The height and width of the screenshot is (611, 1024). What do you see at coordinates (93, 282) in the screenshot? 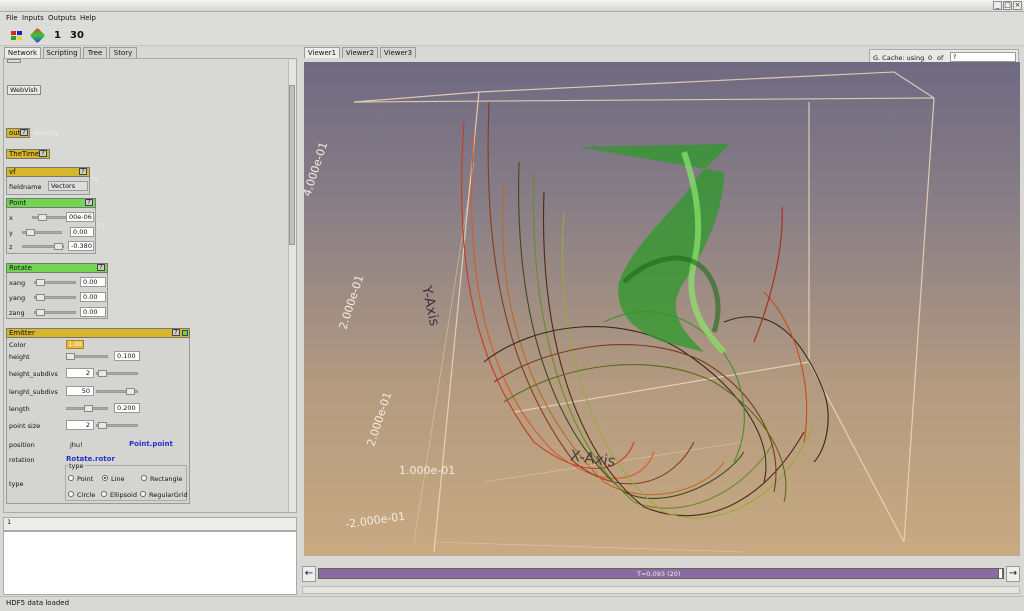
I see `rotate-xang-field: 0.00` at bounding box center [93, 282].